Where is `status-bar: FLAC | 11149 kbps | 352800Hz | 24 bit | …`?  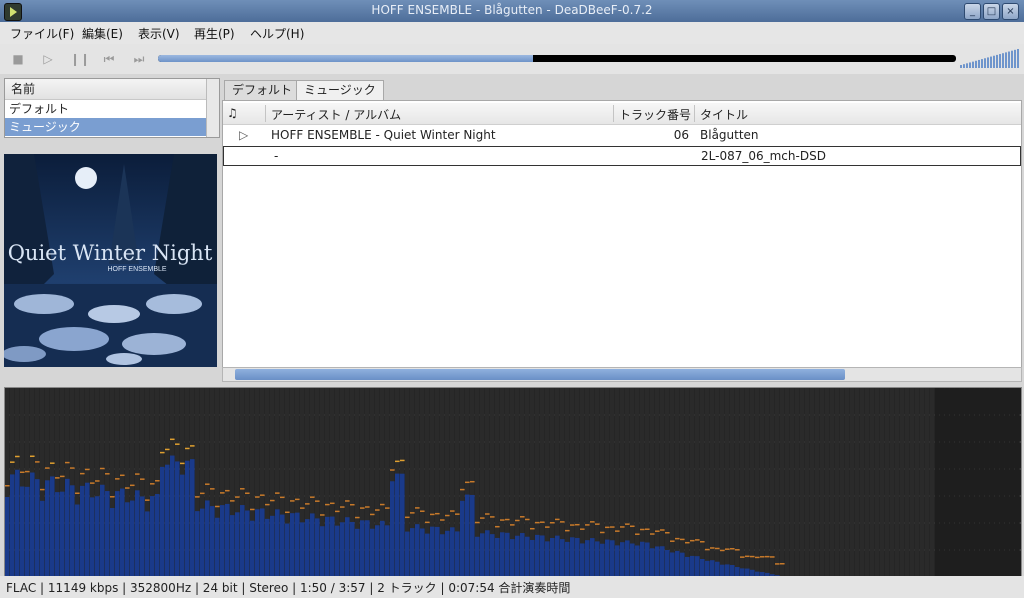 status-bar: FLAC | 11149 kbps | 352800Hz | 24 bit | … is located at coordinates (512, 587).